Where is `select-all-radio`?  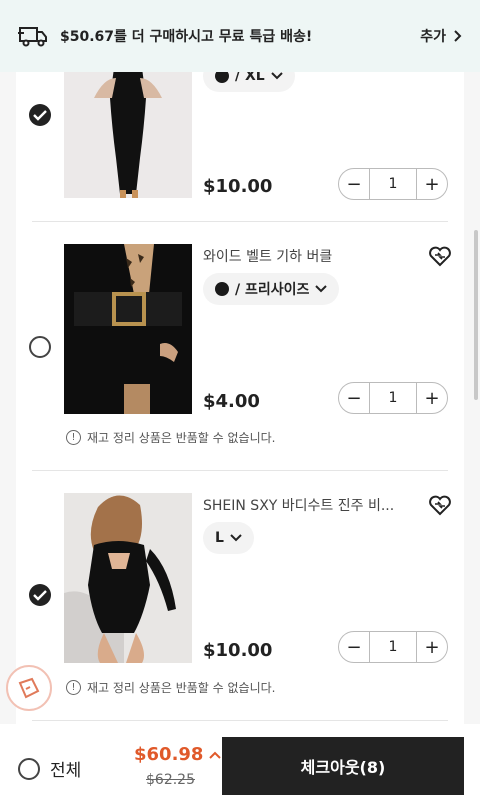 select-all-radio is located at coordinates (29, 768).